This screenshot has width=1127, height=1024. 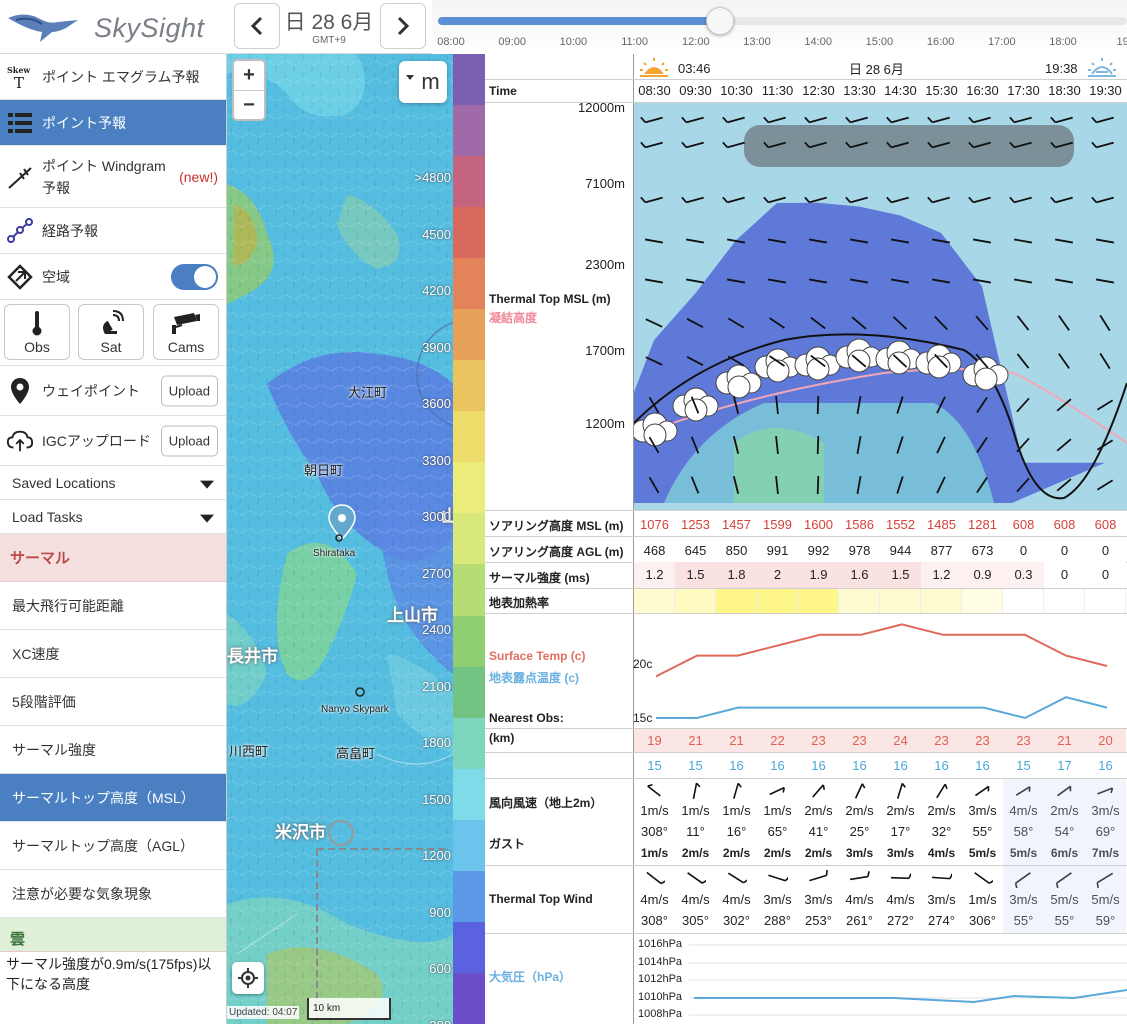 I want to click on map-scale-value: 3600, so click(x=436, y=403).